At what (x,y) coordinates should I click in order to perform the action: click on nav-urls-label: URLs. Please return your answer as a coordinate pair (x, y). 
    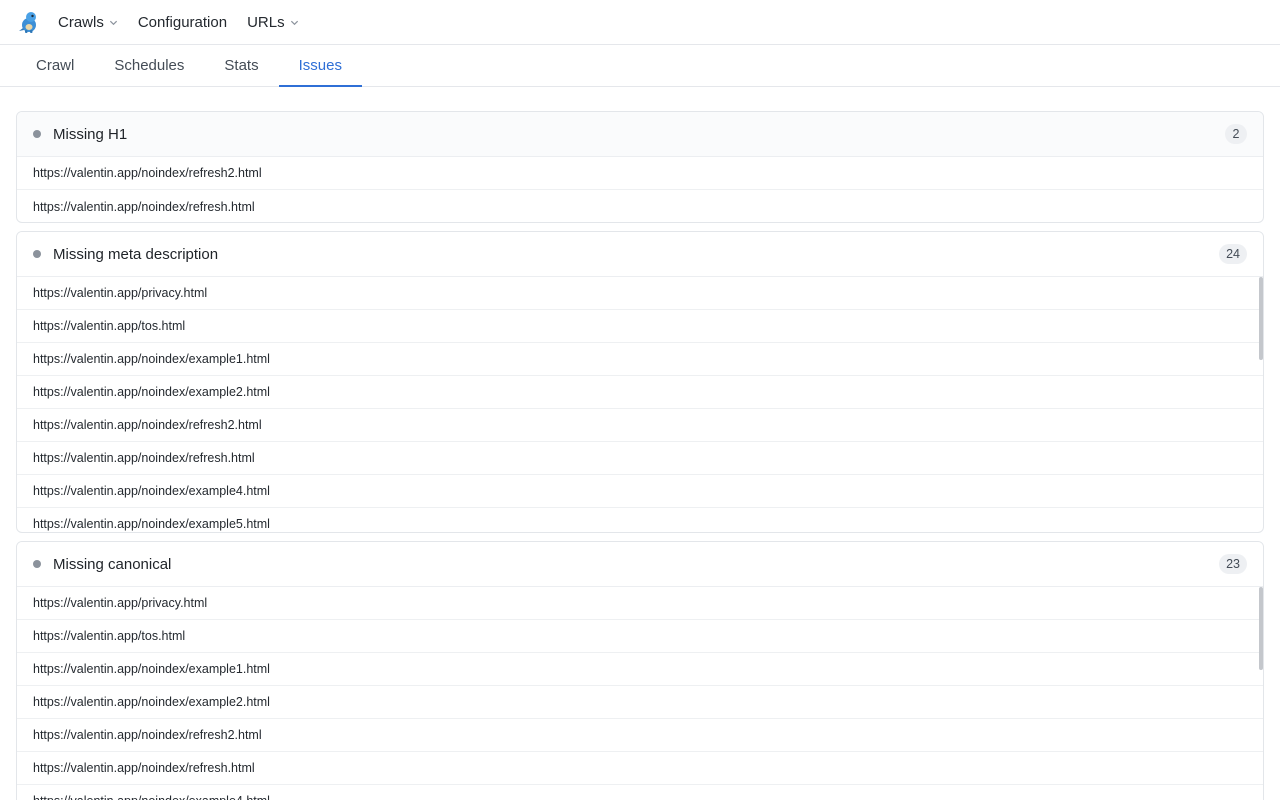
    Looking at the image, I should click on (266, 22).